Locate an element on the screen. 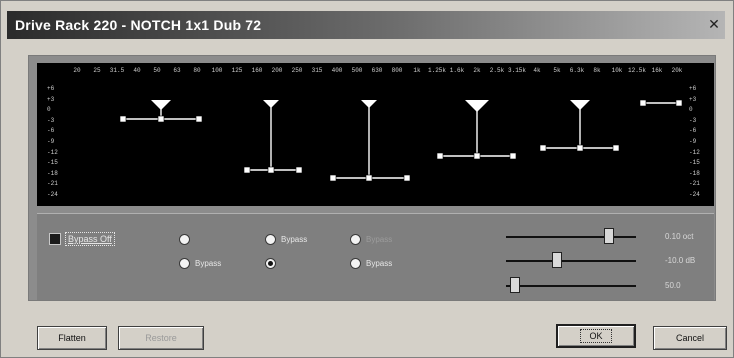 The image size is (734, 358). band-1-right-handle is located at coordinates (199, 119).